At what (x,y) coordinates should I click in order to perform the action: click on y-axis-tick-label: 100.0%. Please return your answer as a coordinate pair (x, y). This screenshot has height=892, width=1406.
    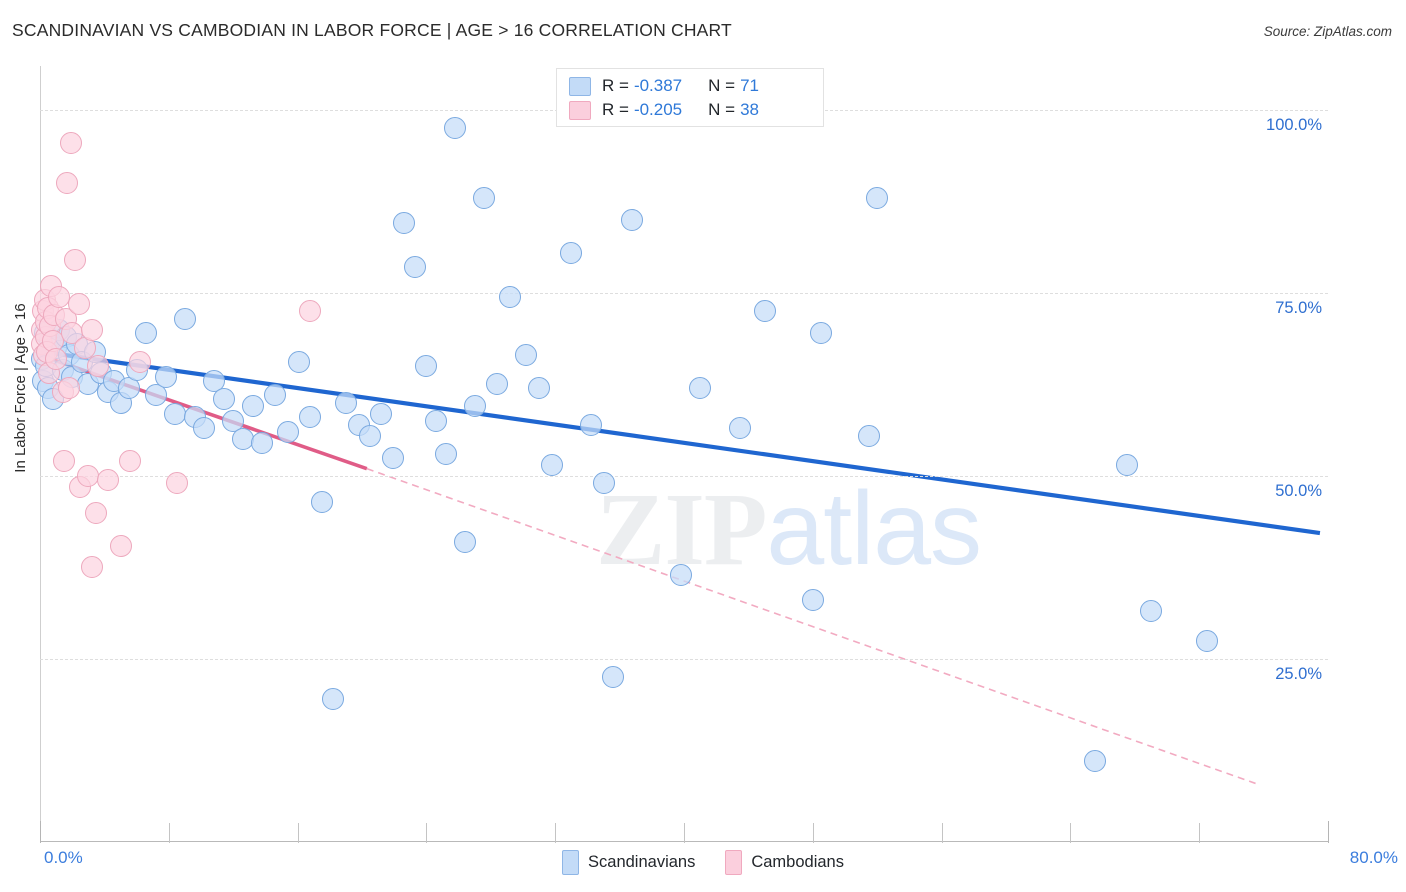
    Looking at the image, I should click on (1294, 124).